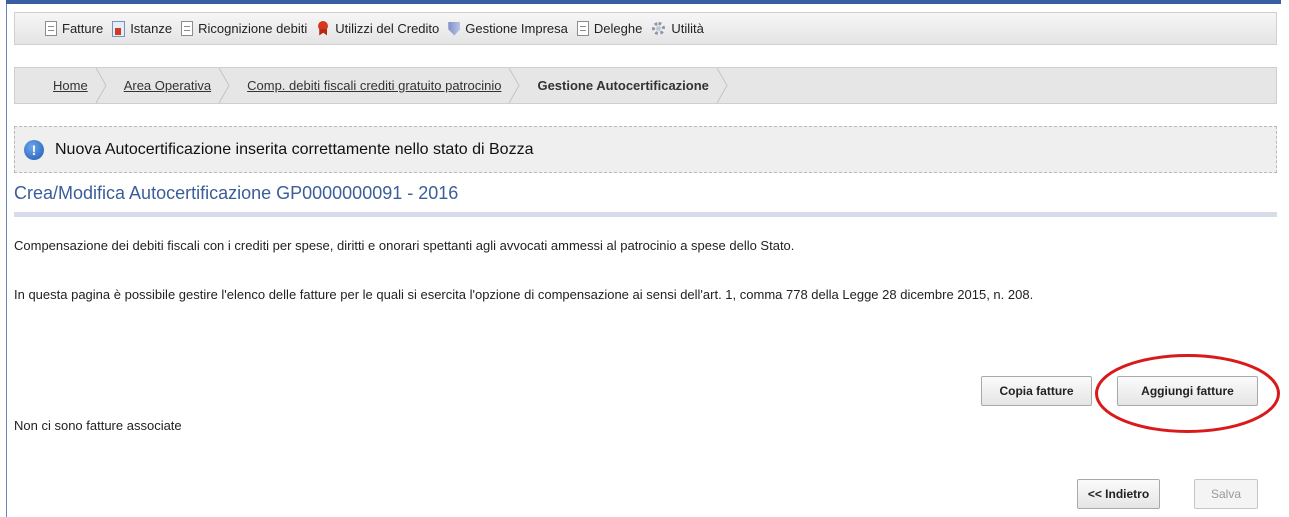 This screenshot has height=517, width=1289. Describe the element at coordinates (1036, 391) in the screenshot. I see `copy-invoices-button: Copia fatture` at that location.